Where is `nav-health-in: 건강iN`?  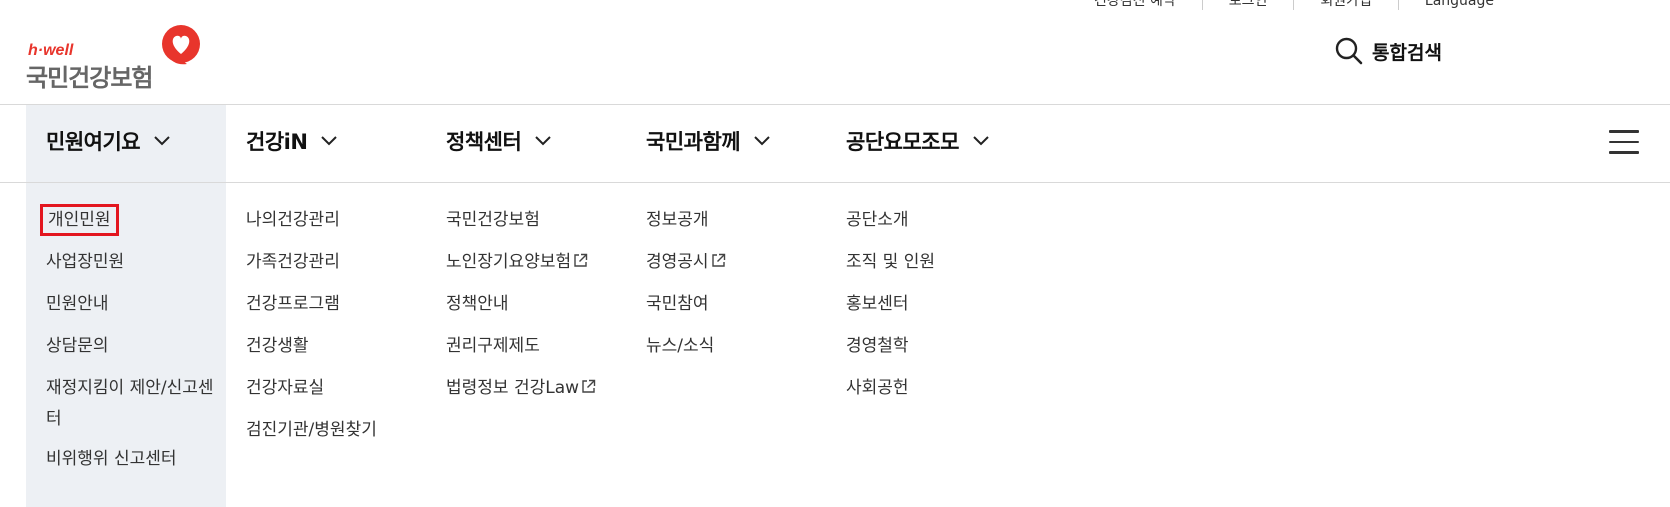
nav-health-in: 건강iN is located at coordinates (292, 141).